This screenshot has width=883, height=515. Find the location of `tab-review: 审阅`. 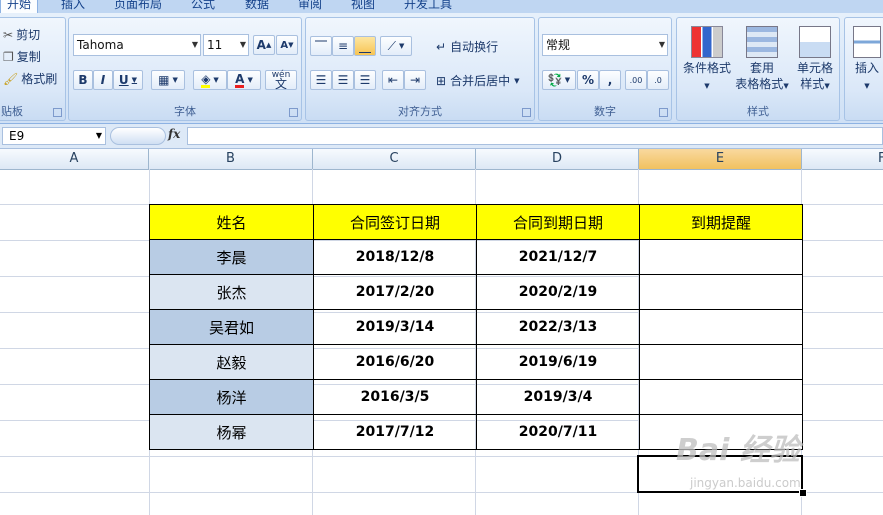

tab-review: 审阅 is located at coordinates (310, 5).